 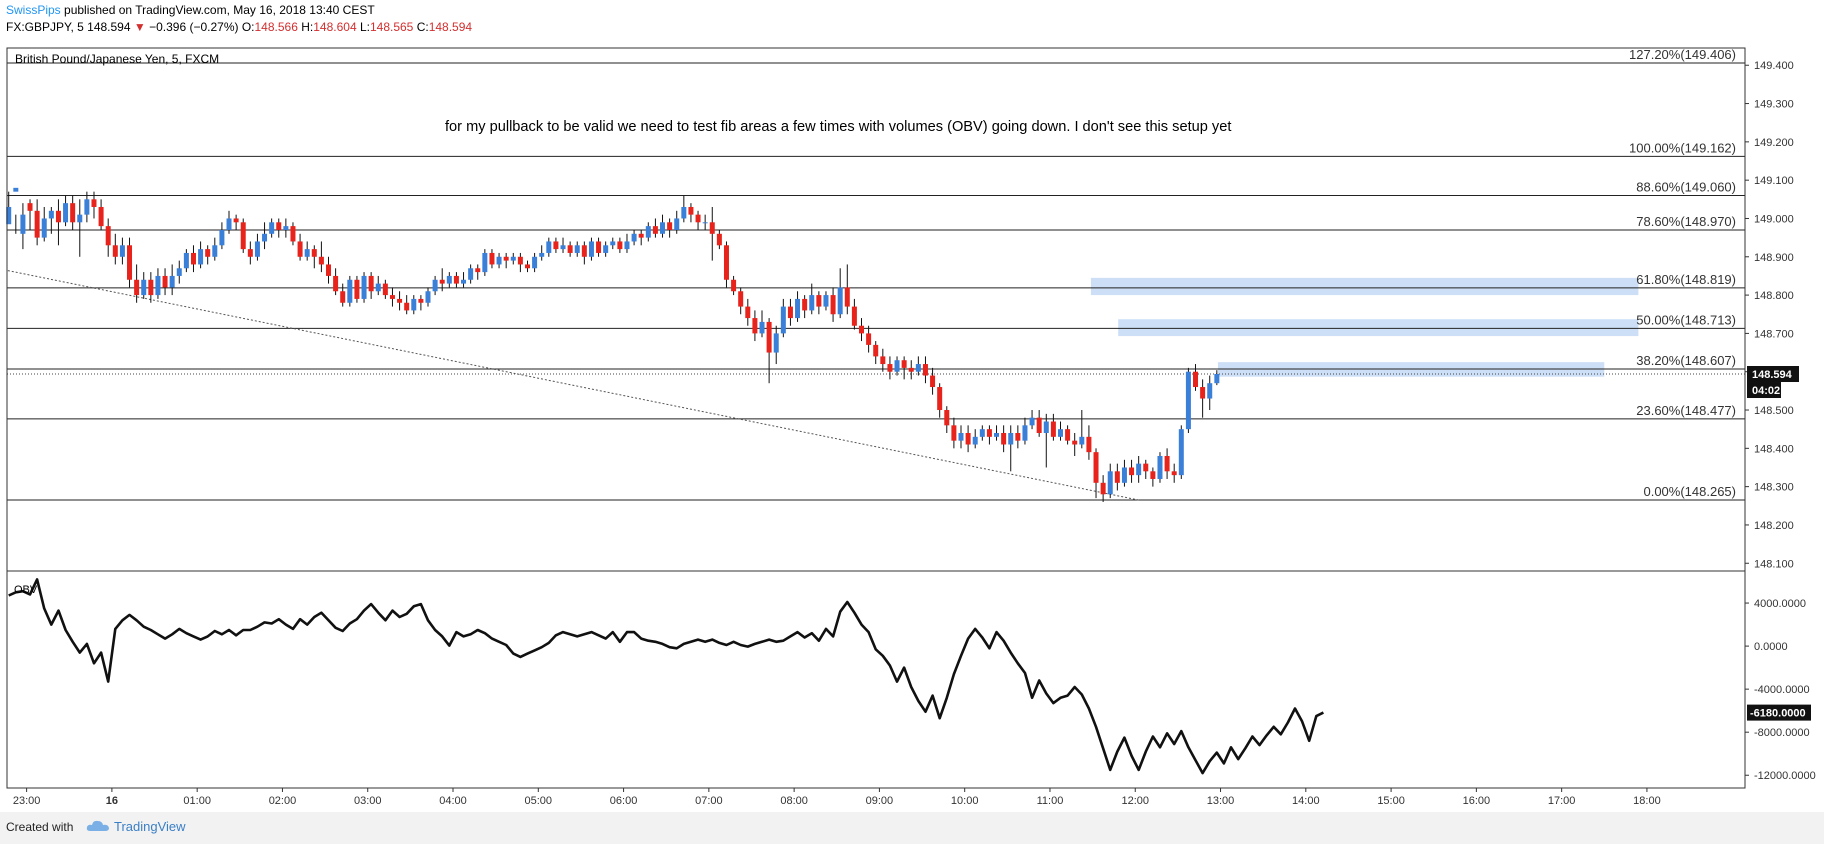 What do you see at coordinates (1562, 801) in the screenshot?
I see `time-tick-label: 17:00` at bounding box center [1562, 801].